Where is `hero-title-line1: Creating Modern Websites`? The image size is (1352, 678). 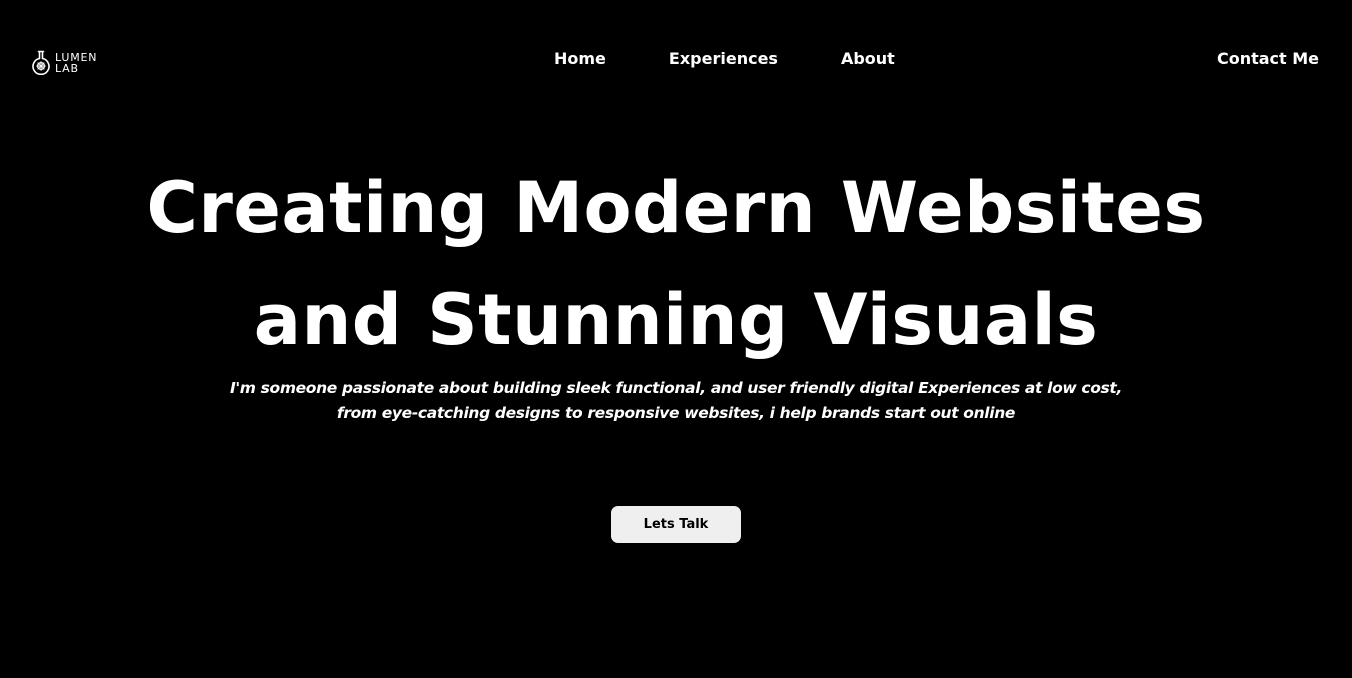
hero-title-line1: Creating Modern Websites is located at coordinates (676, 208).